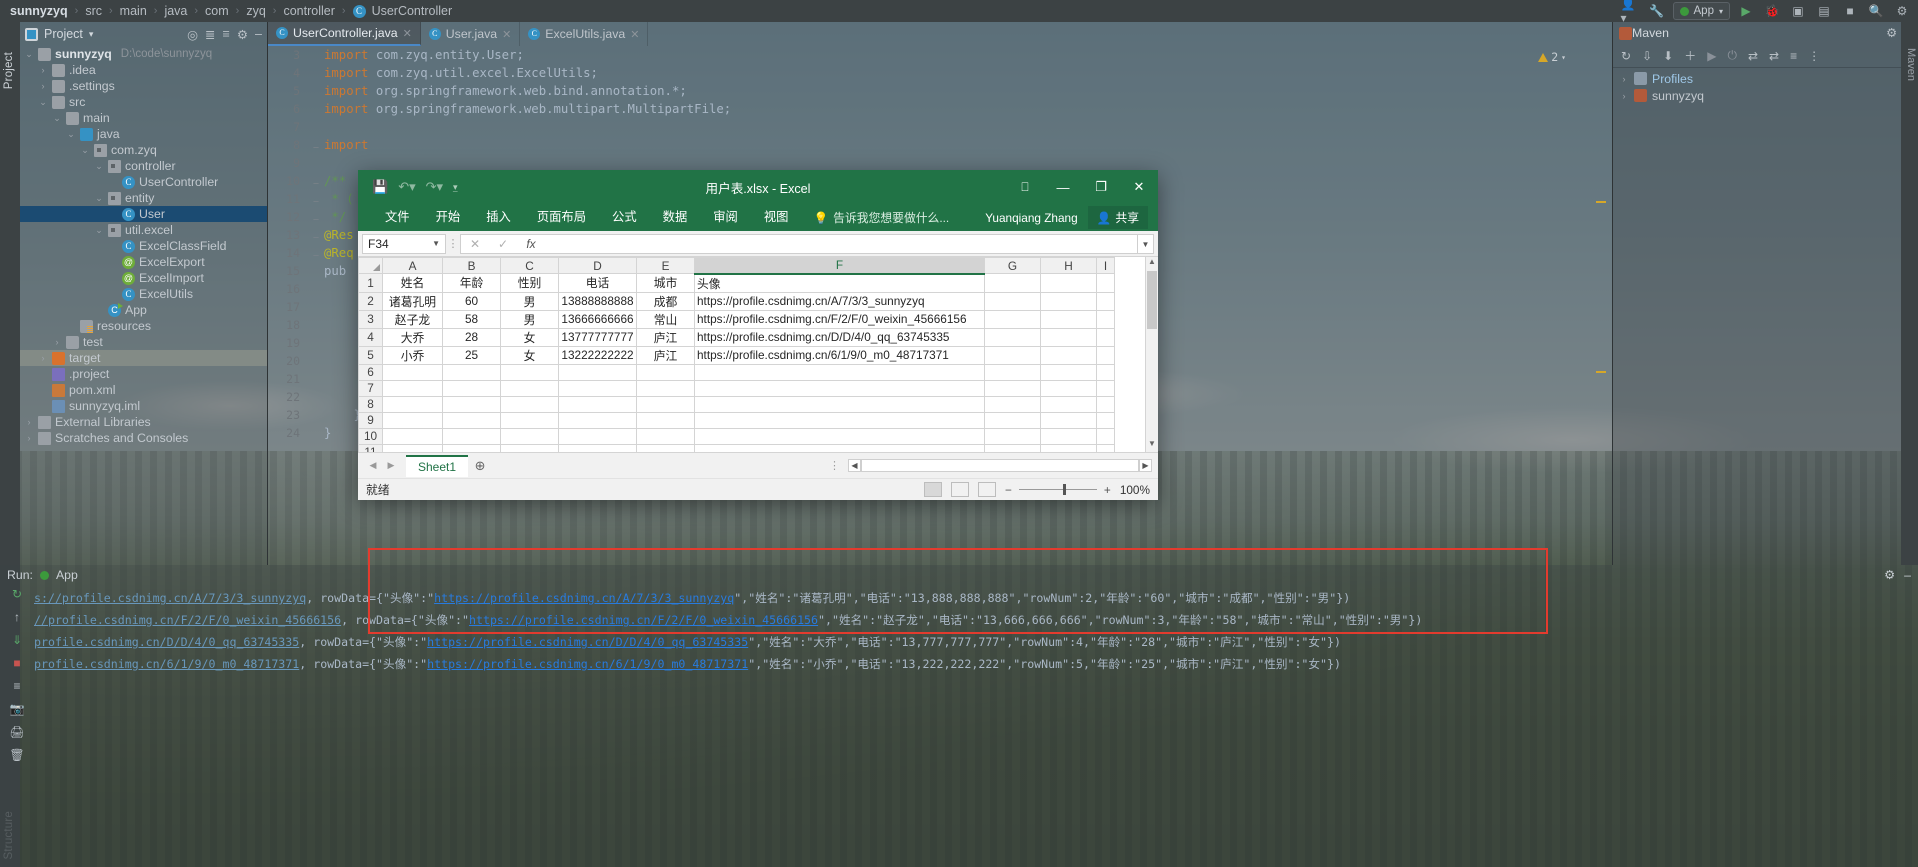  What do you see at coordinates (839, 447) in the screenshot?
I see `cell-F11` at bounding box center [839, 447].